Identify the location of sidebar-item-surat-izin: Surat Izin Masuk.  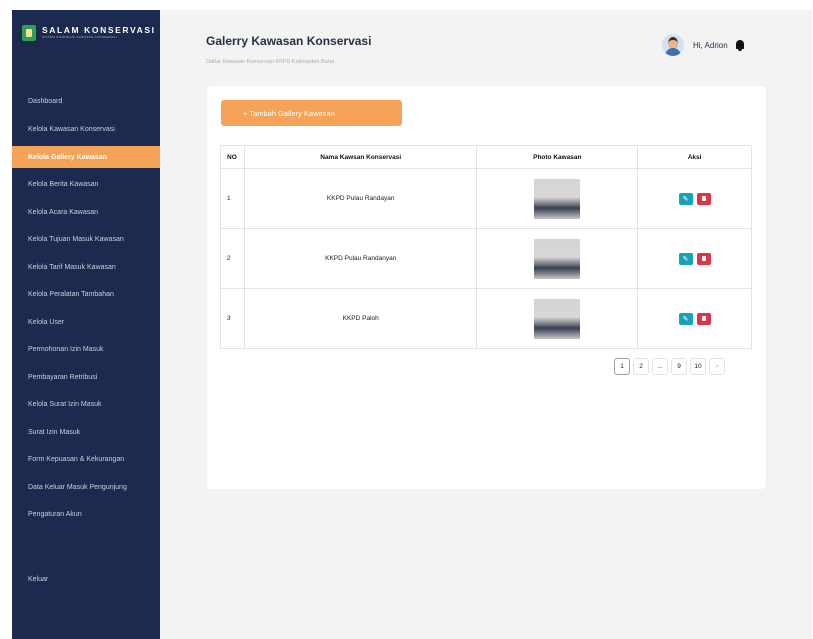
(86, 433).